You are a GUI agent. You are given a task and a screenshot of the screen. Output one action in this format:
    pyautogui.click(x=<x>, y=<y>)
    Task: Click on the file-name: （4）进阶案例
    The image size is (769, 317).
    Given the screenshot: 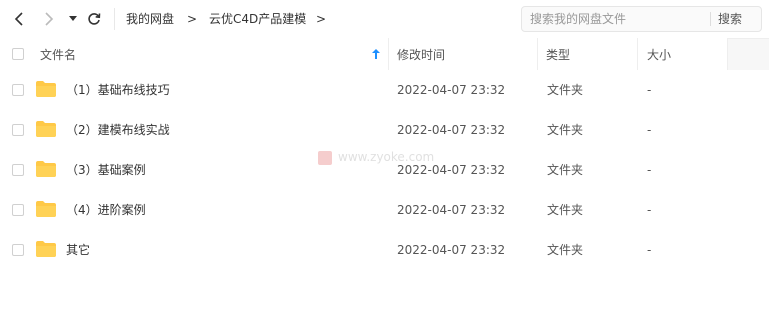 What is the action you would take?
    pyautogui.click(x=106, y=210)
    